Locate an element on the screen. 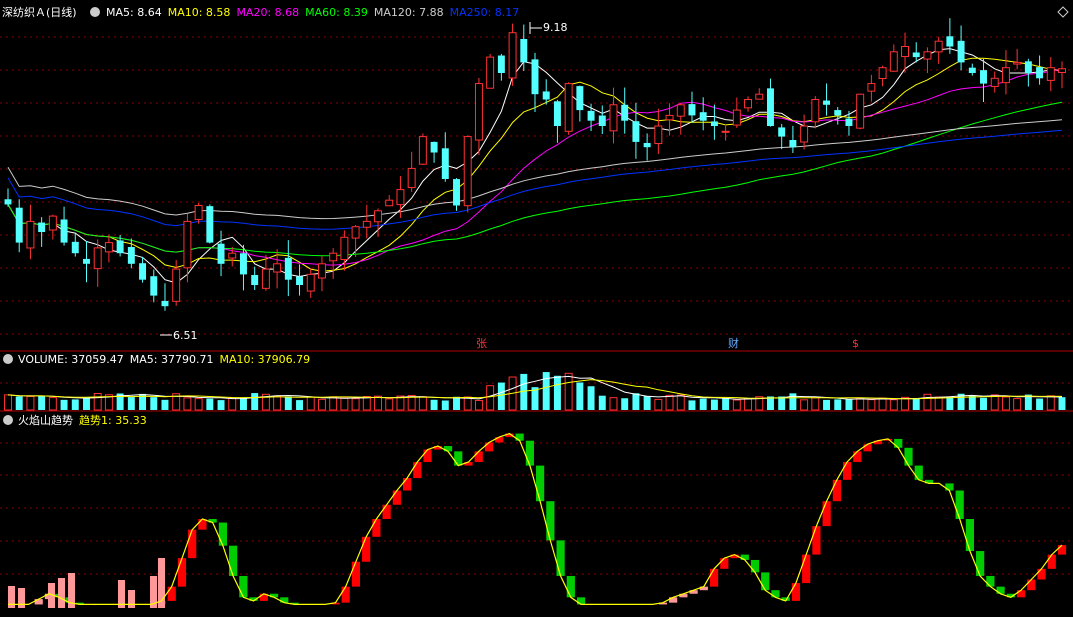 The image size is (1073, 617). indicator-settings-icon is located at coordinates (8, 420).